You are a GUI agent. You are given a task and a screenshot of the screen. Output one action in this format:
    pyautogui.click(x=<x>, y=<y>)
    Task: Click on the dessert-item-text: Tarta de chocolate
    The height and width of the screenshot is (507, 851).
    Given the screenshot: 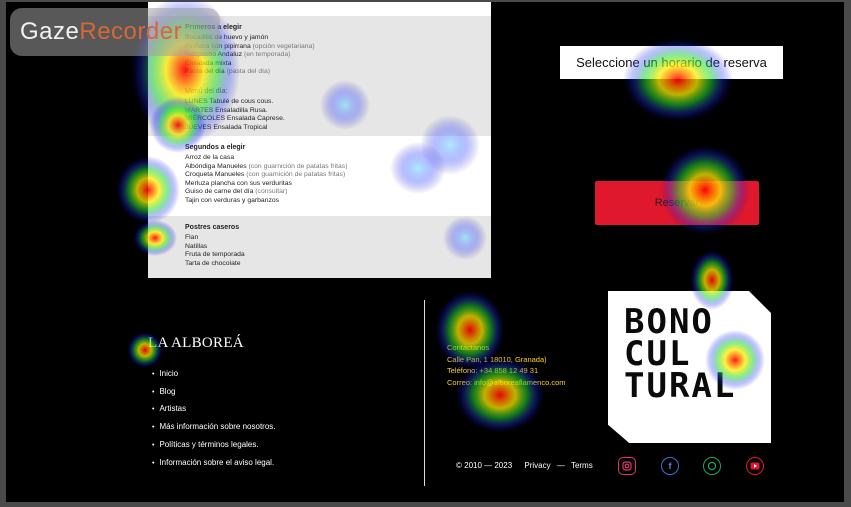 What is the action you would take?
    pyautogui.click(x=213, y=263)
    